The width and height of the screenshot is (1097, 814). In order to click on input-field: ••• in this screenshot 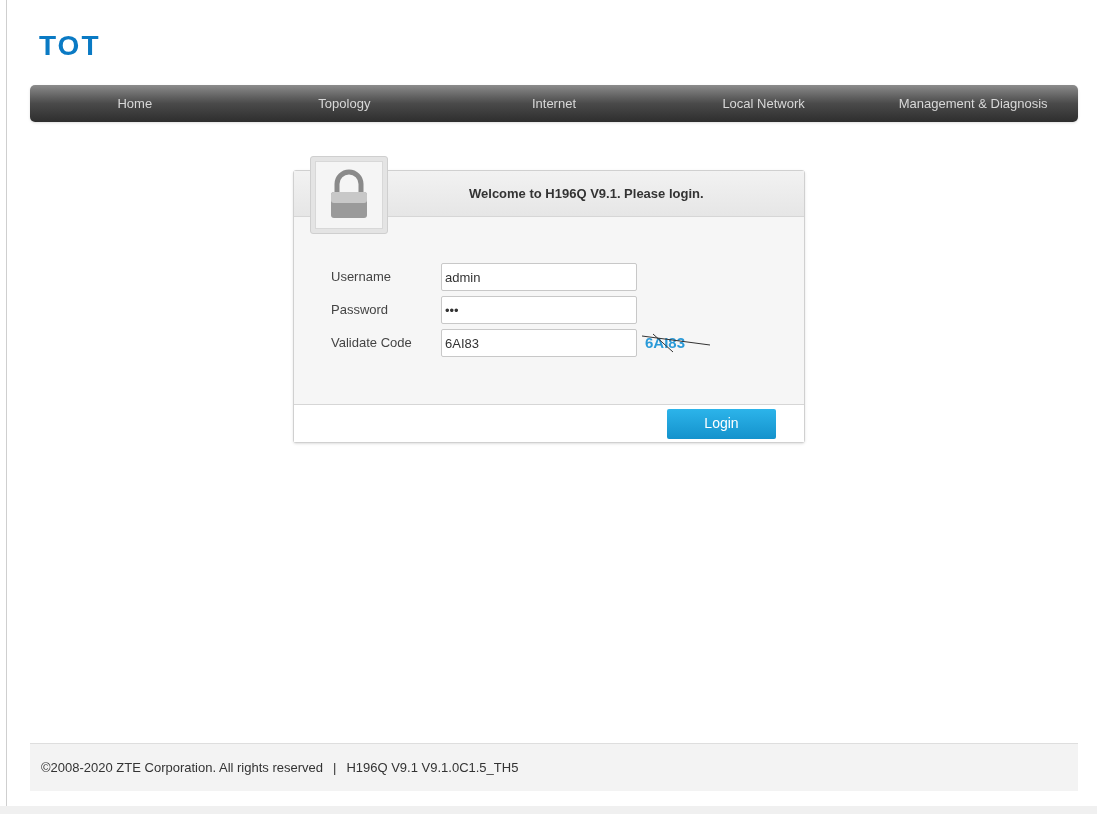, I will do `click(539, 310)`.